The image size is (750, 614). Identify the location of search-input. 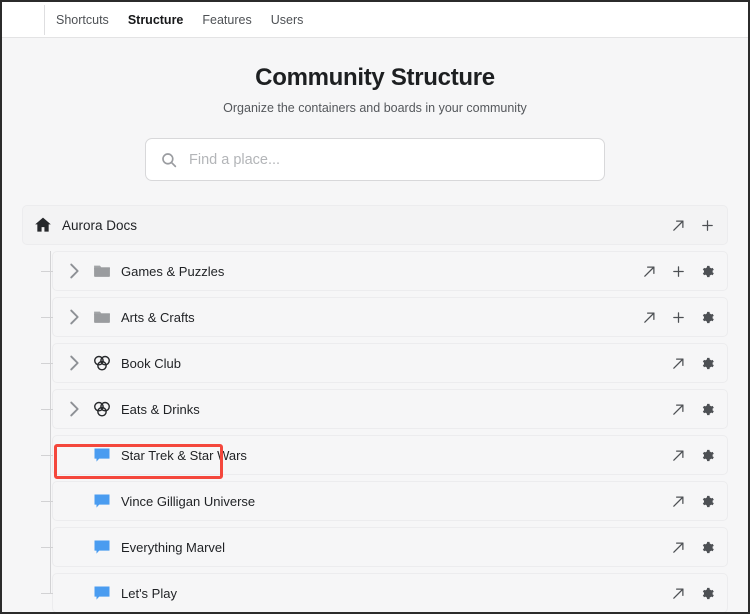
(389, 159).